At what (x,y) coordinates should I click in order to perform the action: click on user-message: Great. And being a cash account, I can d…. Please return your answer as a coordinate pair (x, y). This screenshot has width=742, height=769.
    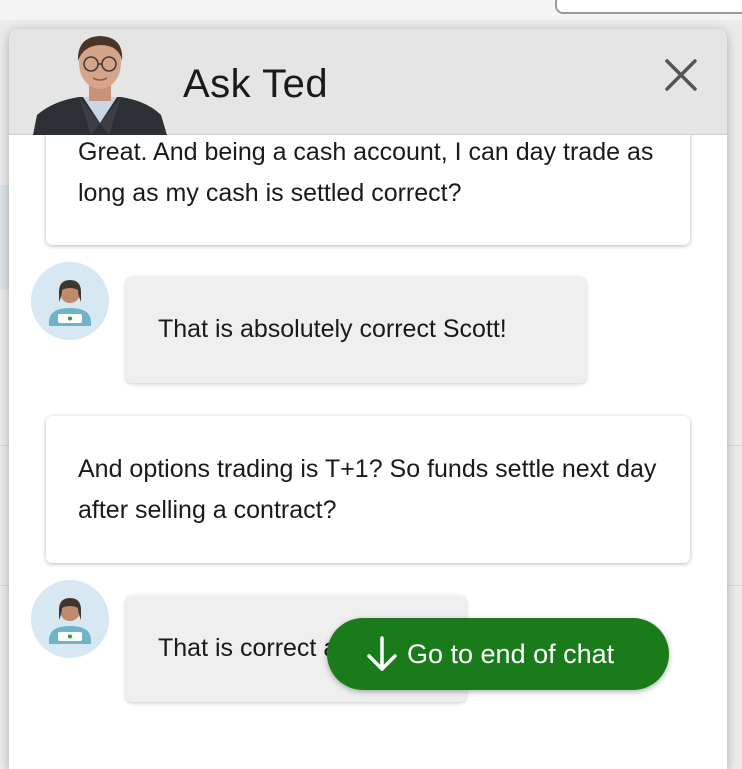
    Looking at the image, I should click on (368, 190).